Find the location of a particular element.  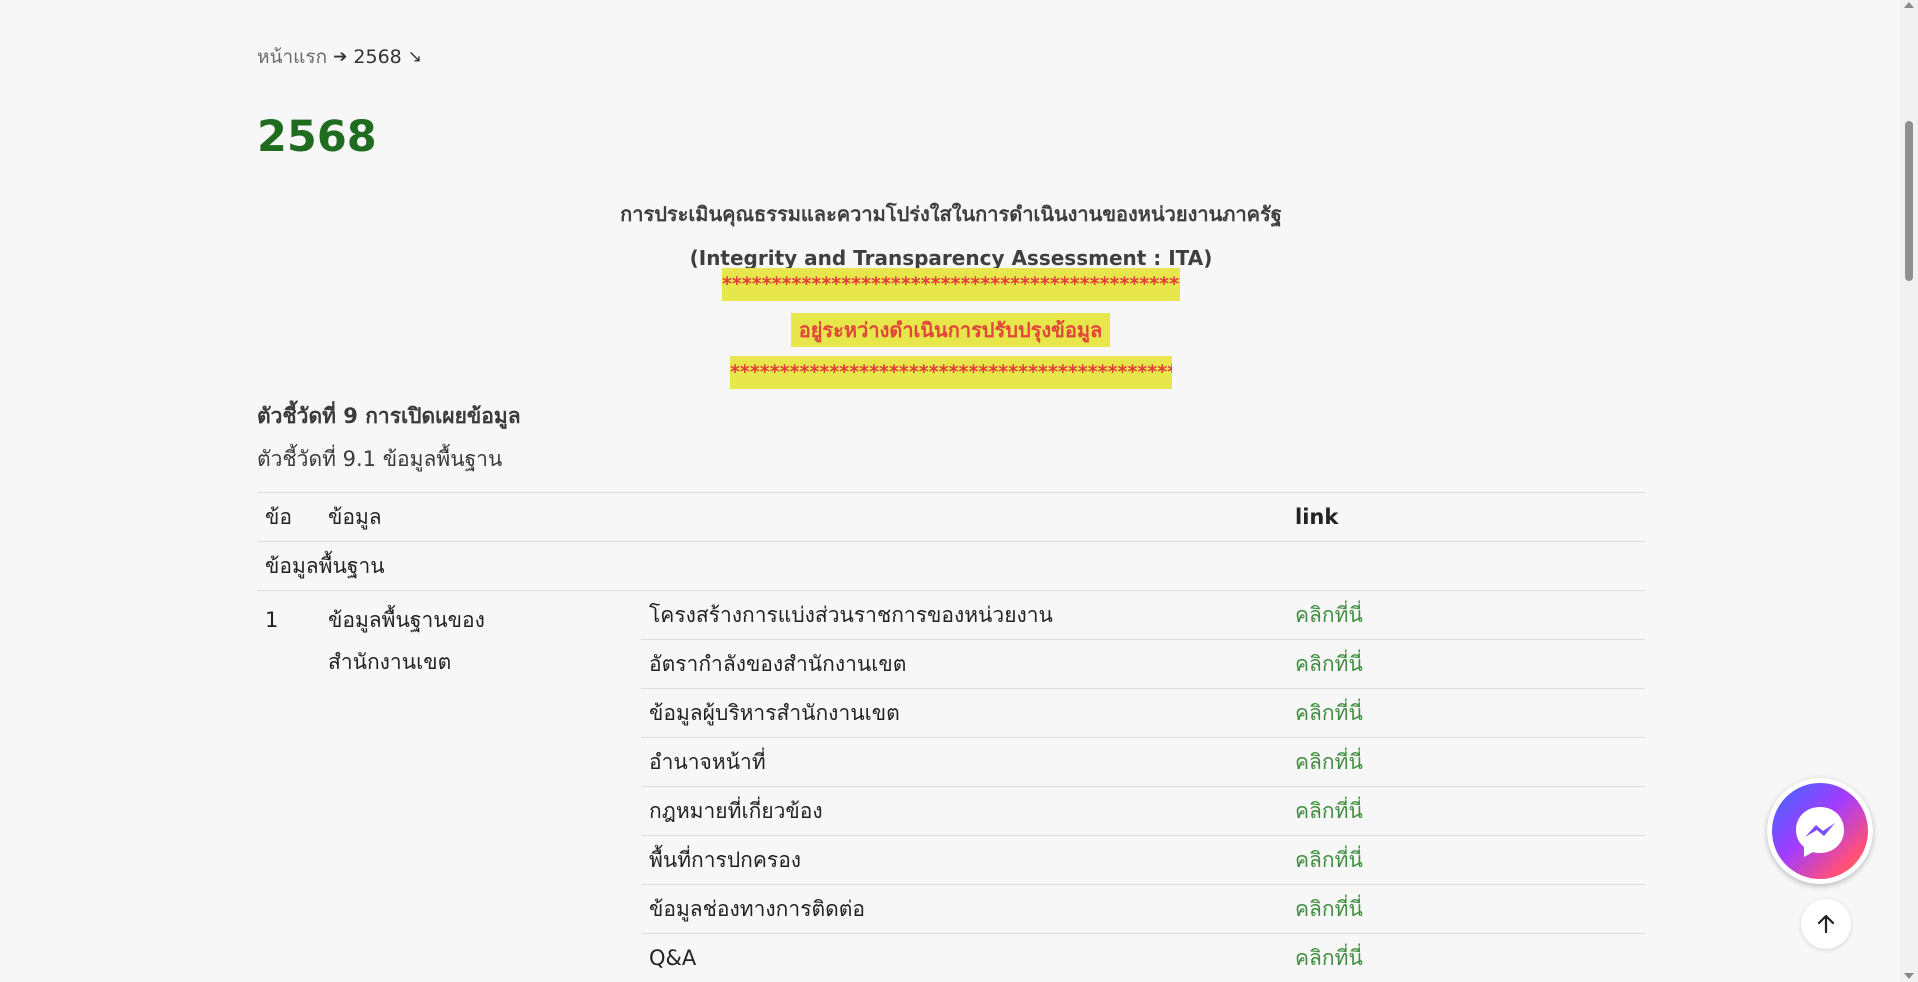

header-no: ข้อ is located at coordinates (288, 517).